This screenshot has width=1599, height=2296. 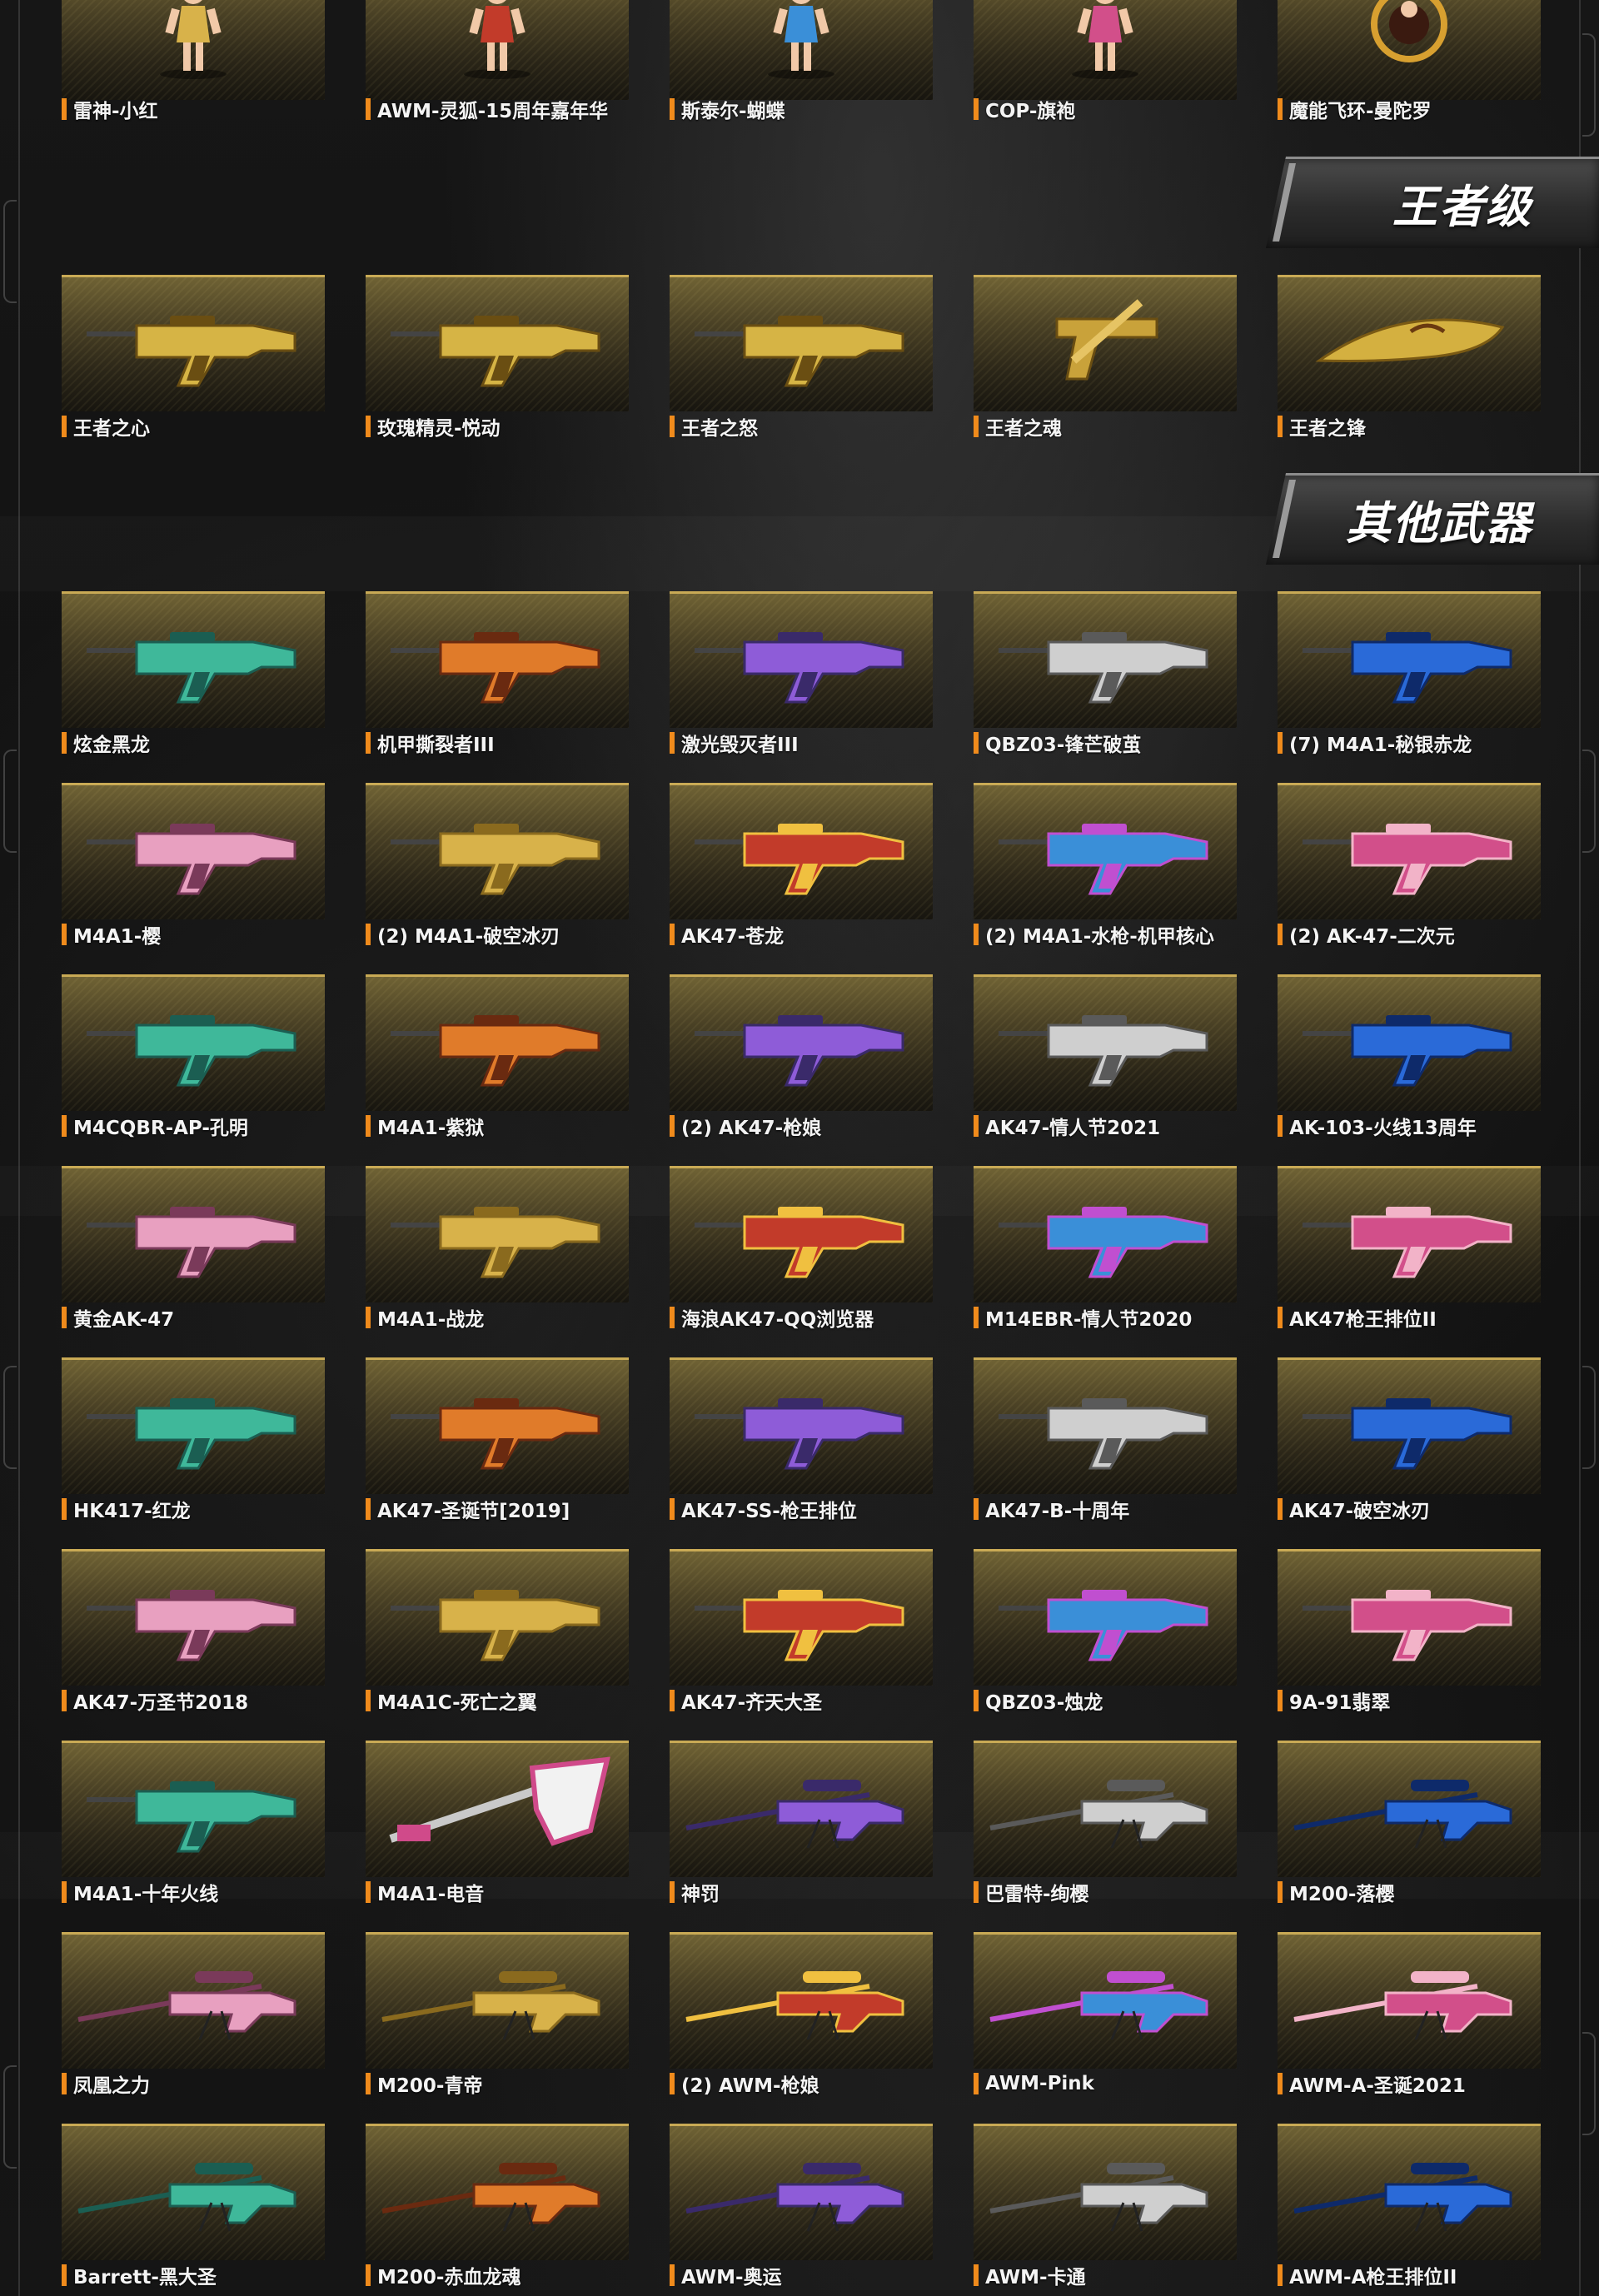 I want to click on weapon-name: AK47-圣诞节[2019], so click(x=473, y=1512).